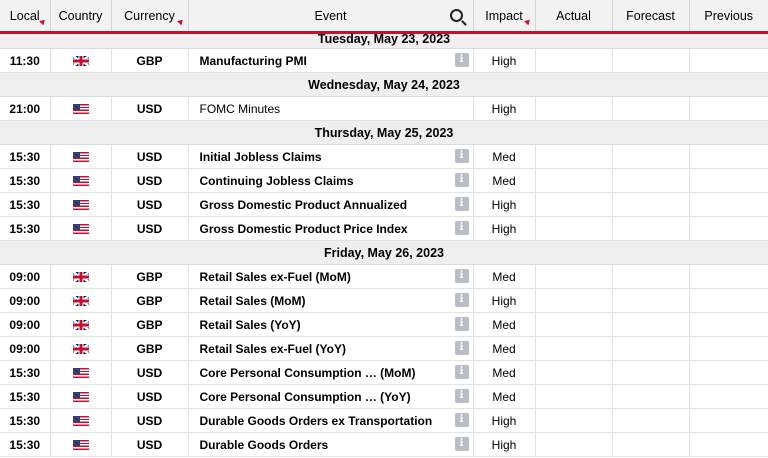 This screenshot has width=768, height=458. What do you see at coordinates (304, 205) in the screenshot?
I see `event-name: Gross Domestic Product Annualized` at bounding box center [304, 205].